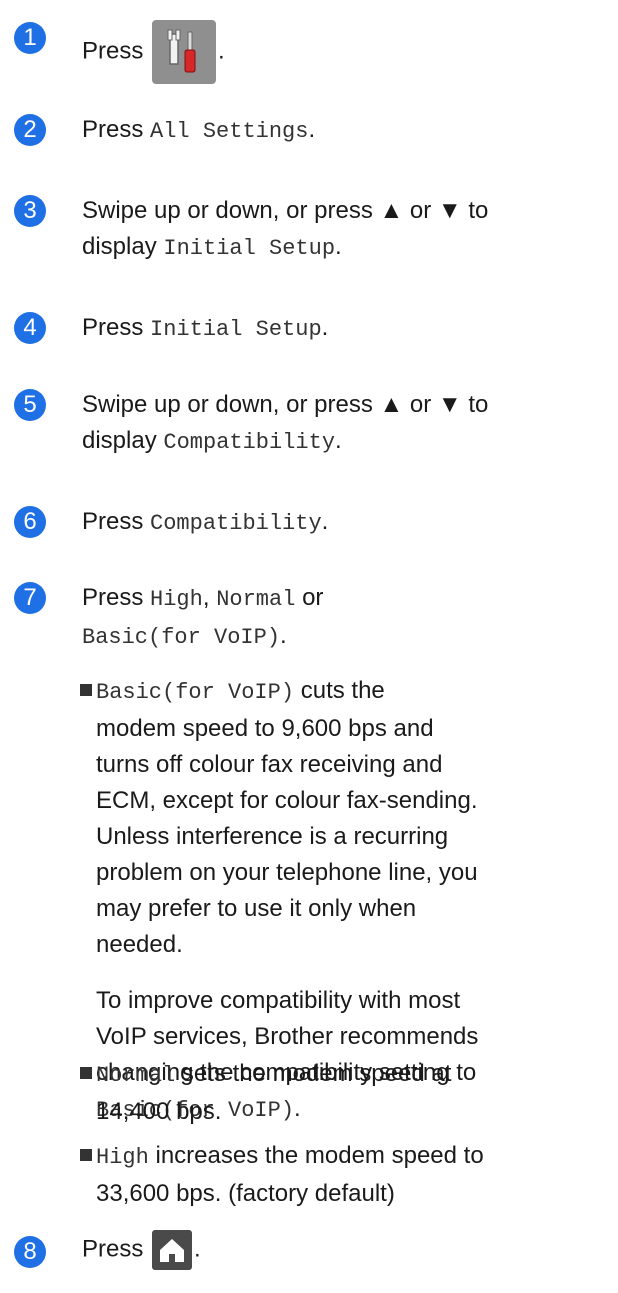  Describe the element at coordinates (30, 38) in the screenshot. I see `step-number: 1` at that location.